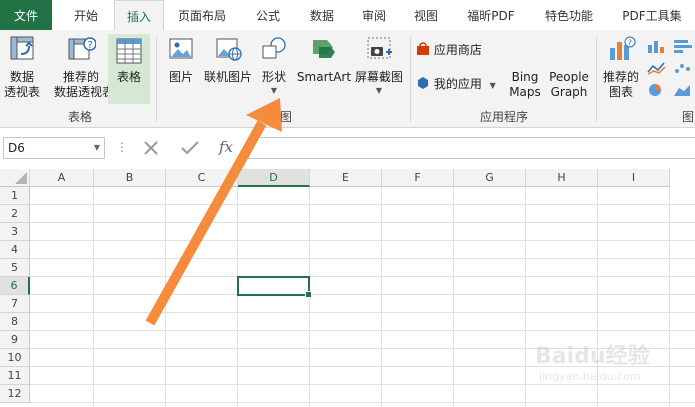 The width and height of the screenshot is (695, 407). I want to click on formula-bar: D6 ▼ ⋮ fx, so click(347, 148).